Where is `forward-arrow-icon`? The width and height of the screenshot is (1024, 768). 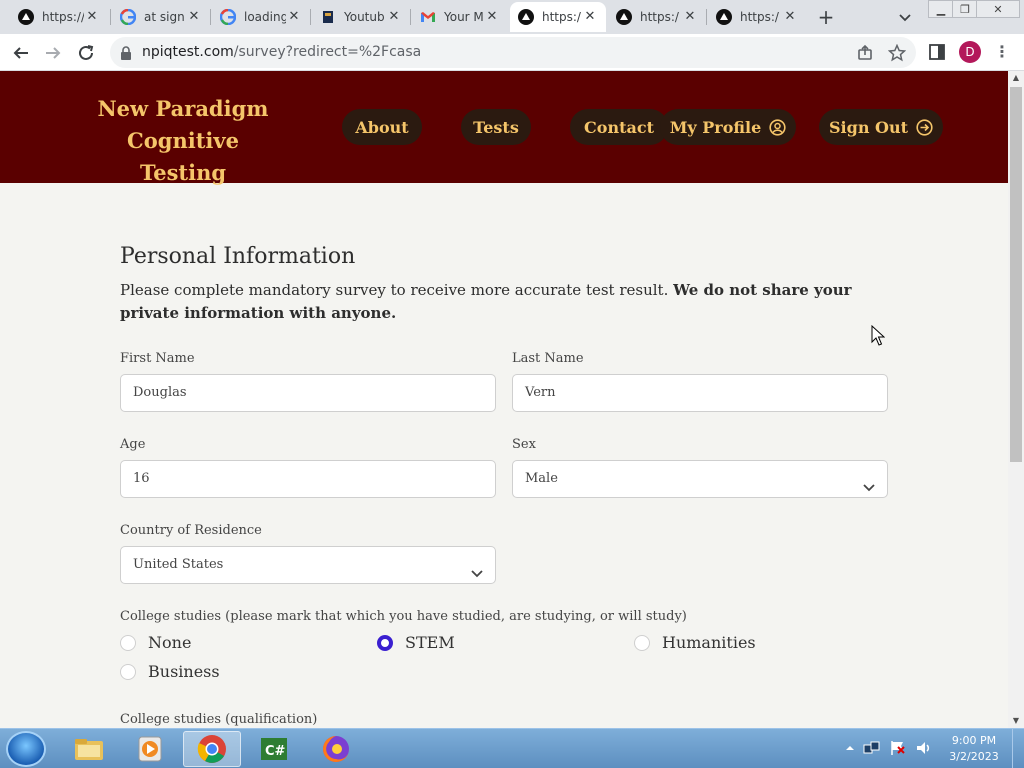 forward-arrow-icon is located at coordinates (53, 53).